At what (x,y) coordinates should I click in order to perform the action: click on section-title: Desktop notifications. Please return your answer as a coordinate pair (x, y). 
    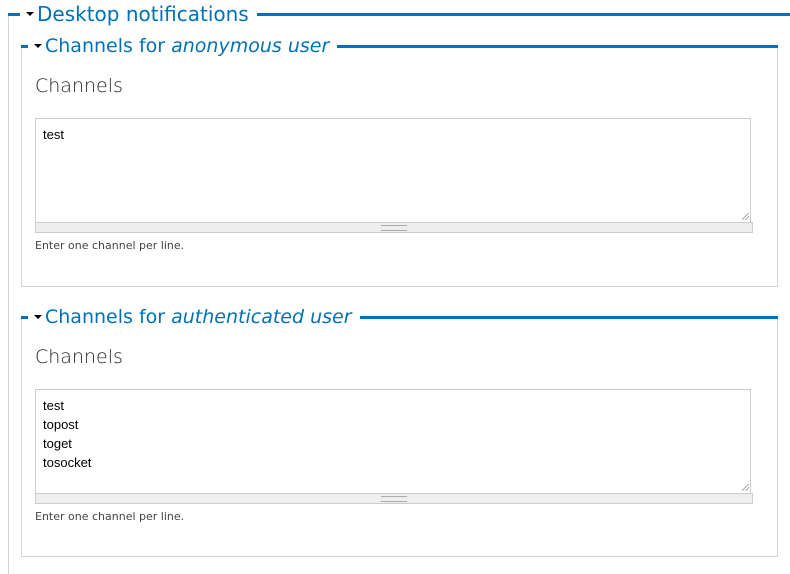
    Looking at the image, I should click on (143, 14).